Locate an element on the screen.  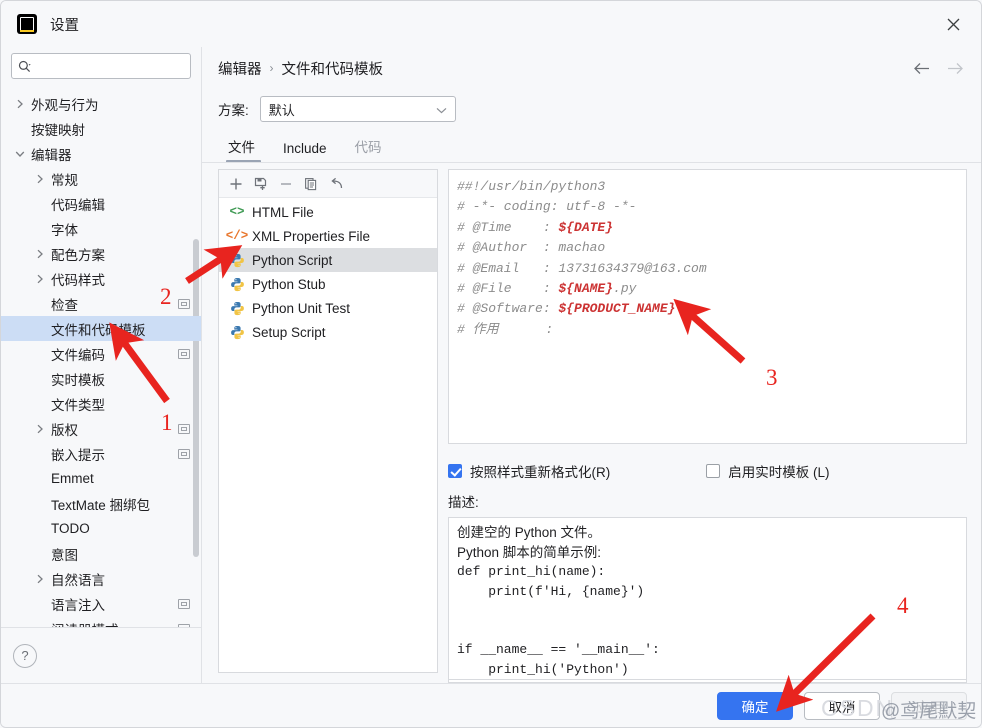
copy-template-button is located at coordinates (311, 183).